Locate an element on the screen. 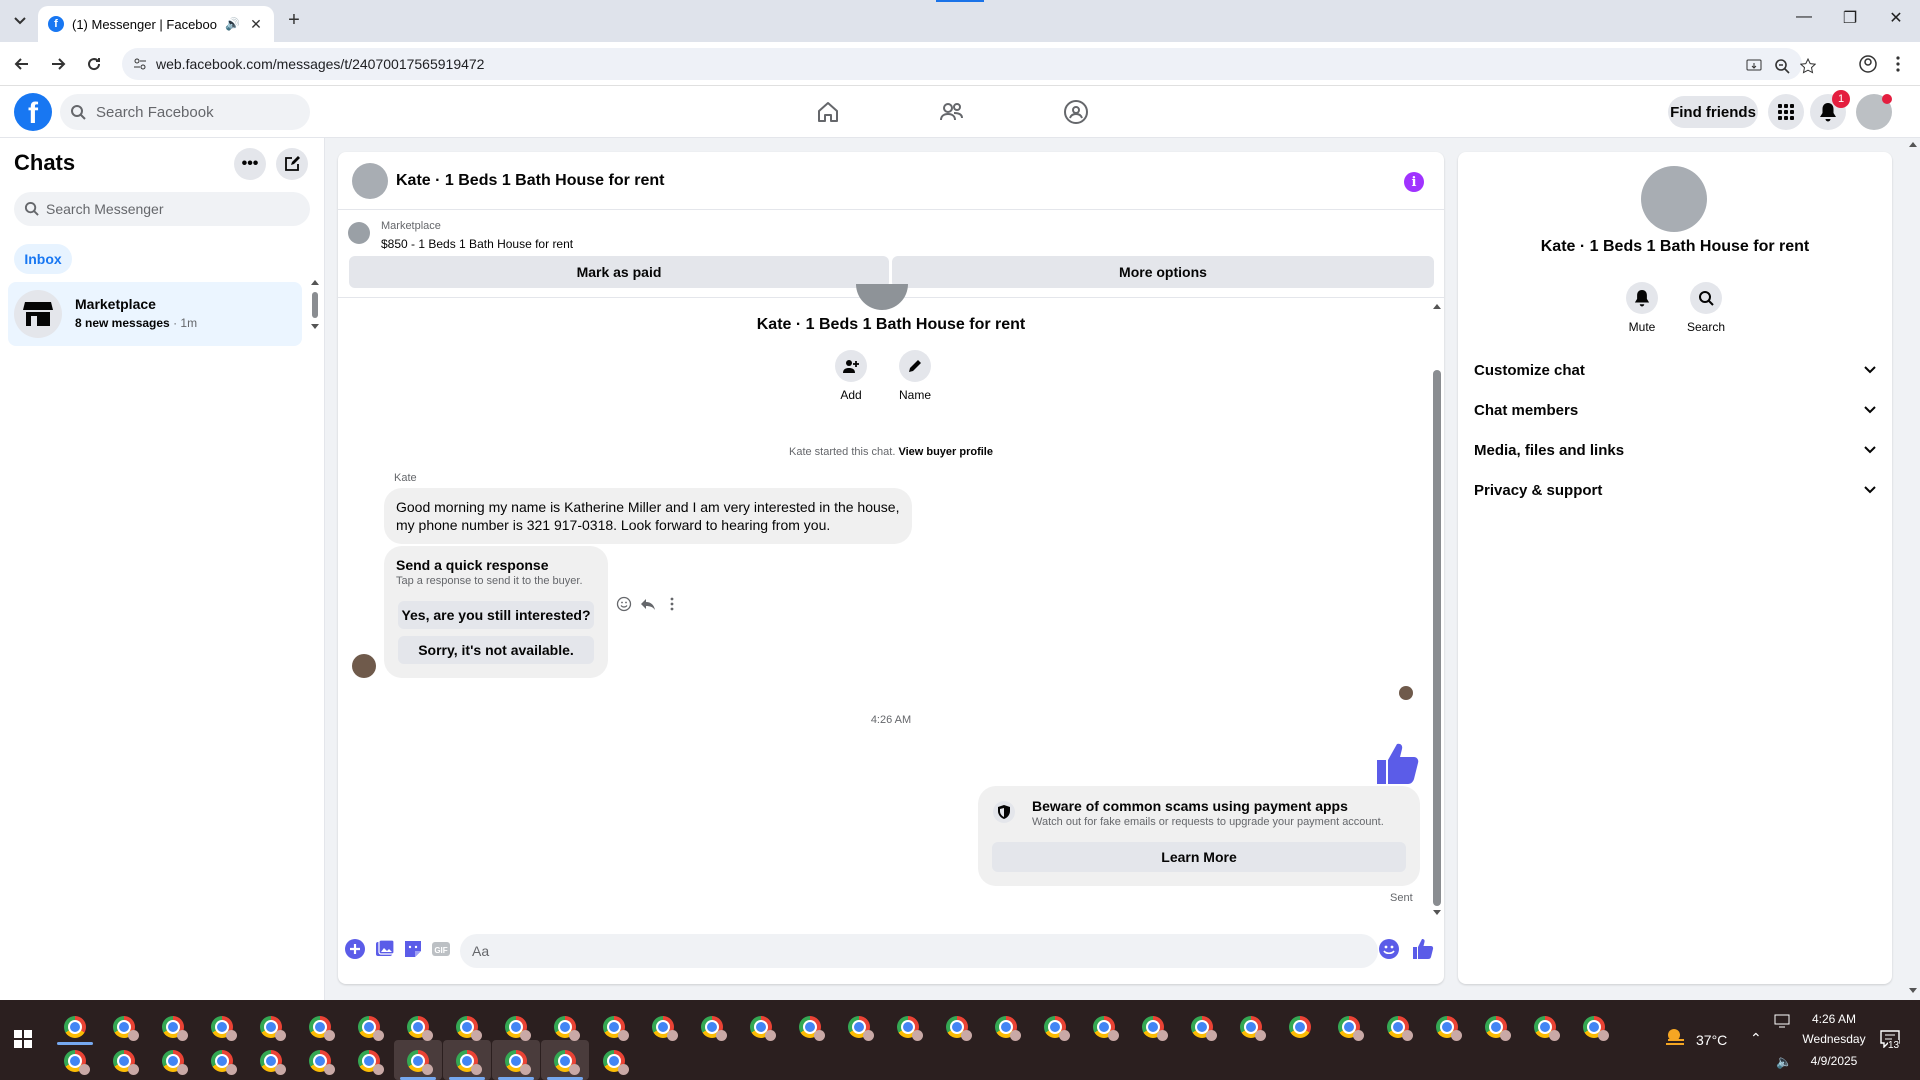 This screenshot has width=1920, height=1080. mark-as-paid-button: Mark as paid is located at coordinates (619, 272).